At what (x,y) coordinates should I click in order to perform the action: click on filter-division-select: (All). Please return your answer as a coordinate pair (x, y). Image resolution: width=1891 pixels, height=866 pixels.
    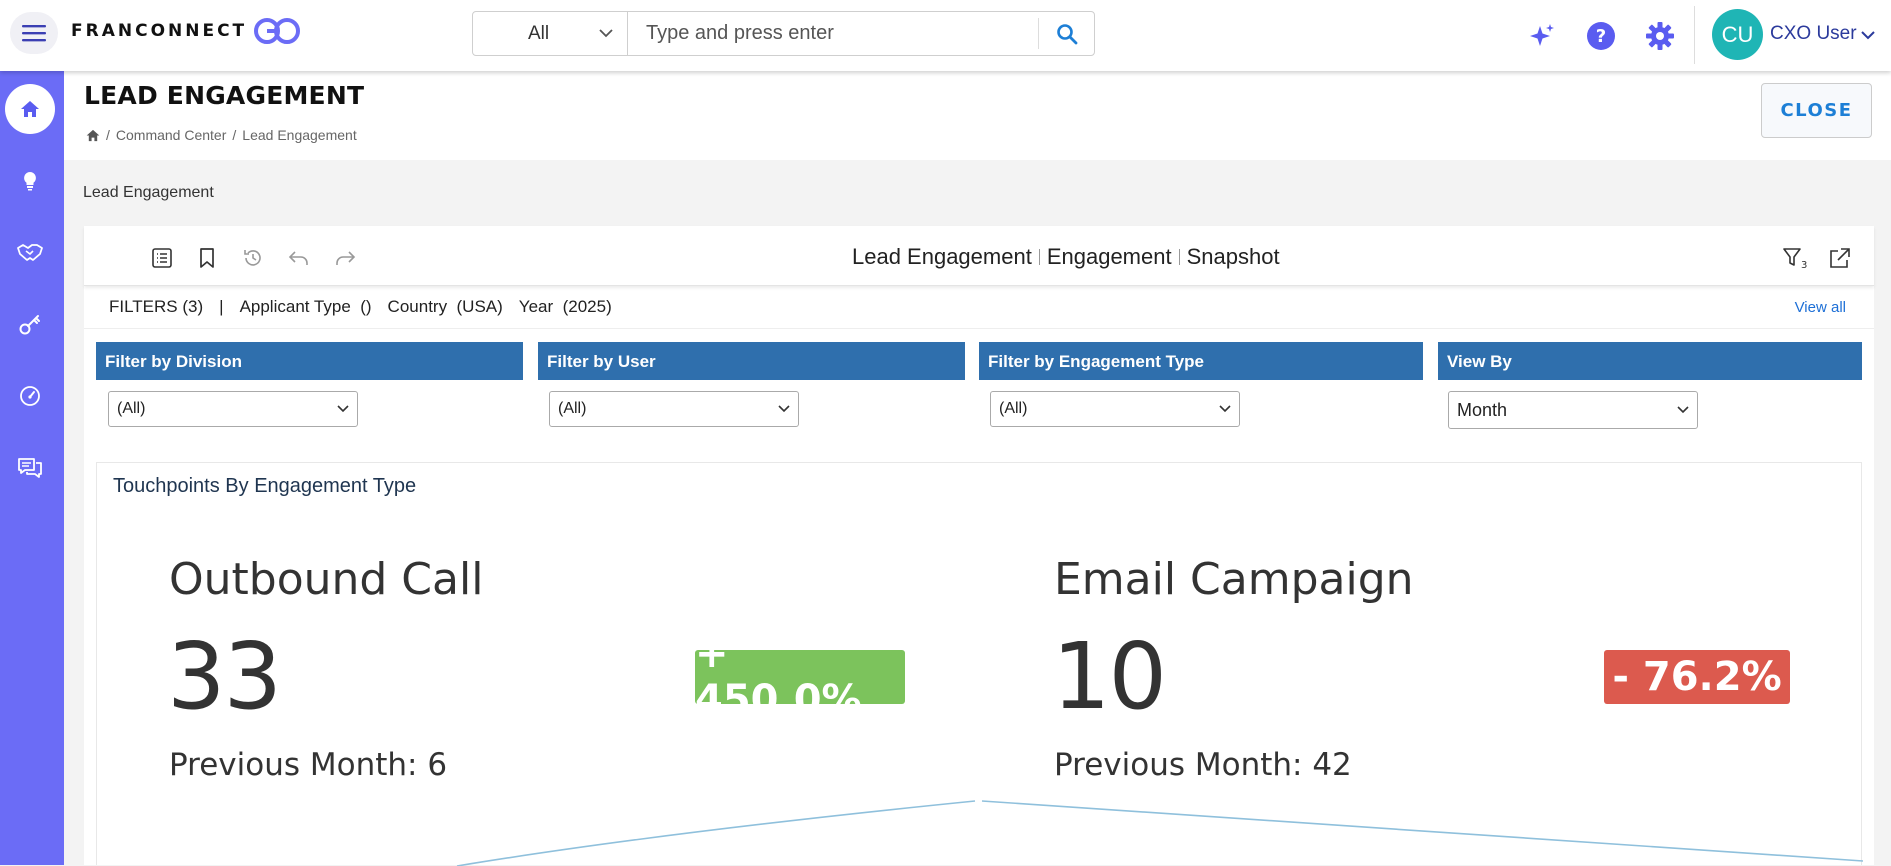
    Looking at the image, I should click on (233, 409).